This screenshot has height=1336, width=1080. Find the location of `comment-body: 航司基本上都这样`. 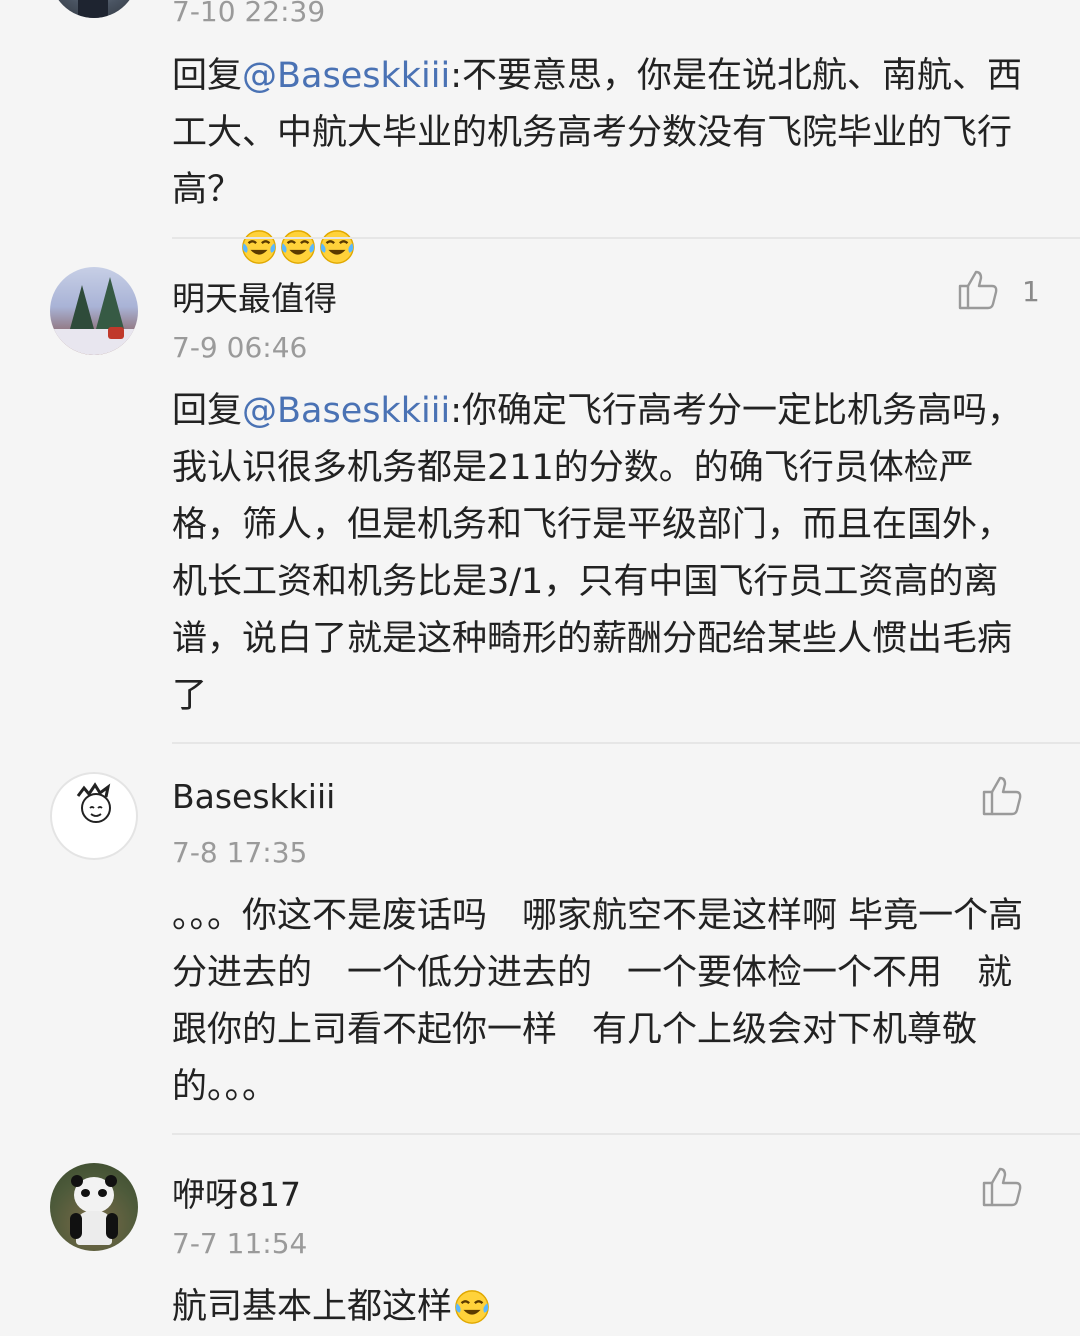

comment-body: 航司基本上都这样 is located at coordinates (312, 1307).